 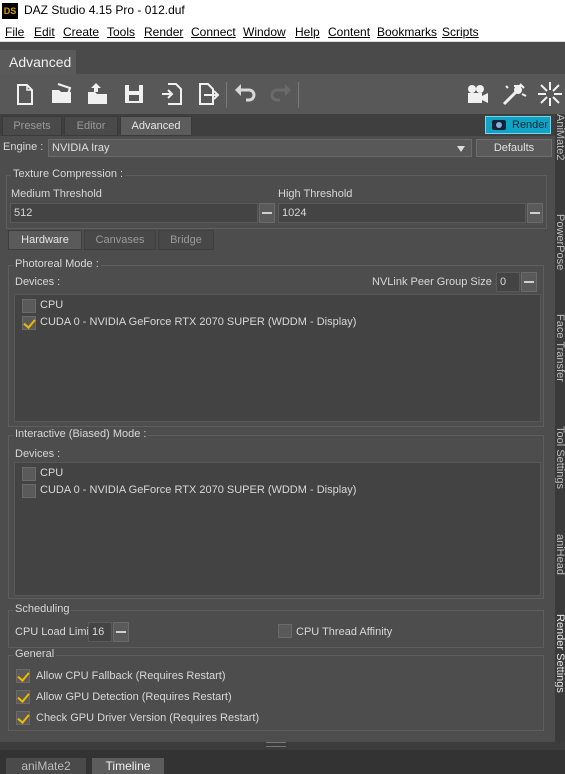 What do you see at coordinates (163, 32) in the screenshot?
I see `menu-render: Render` at bounding box center [163, 32].